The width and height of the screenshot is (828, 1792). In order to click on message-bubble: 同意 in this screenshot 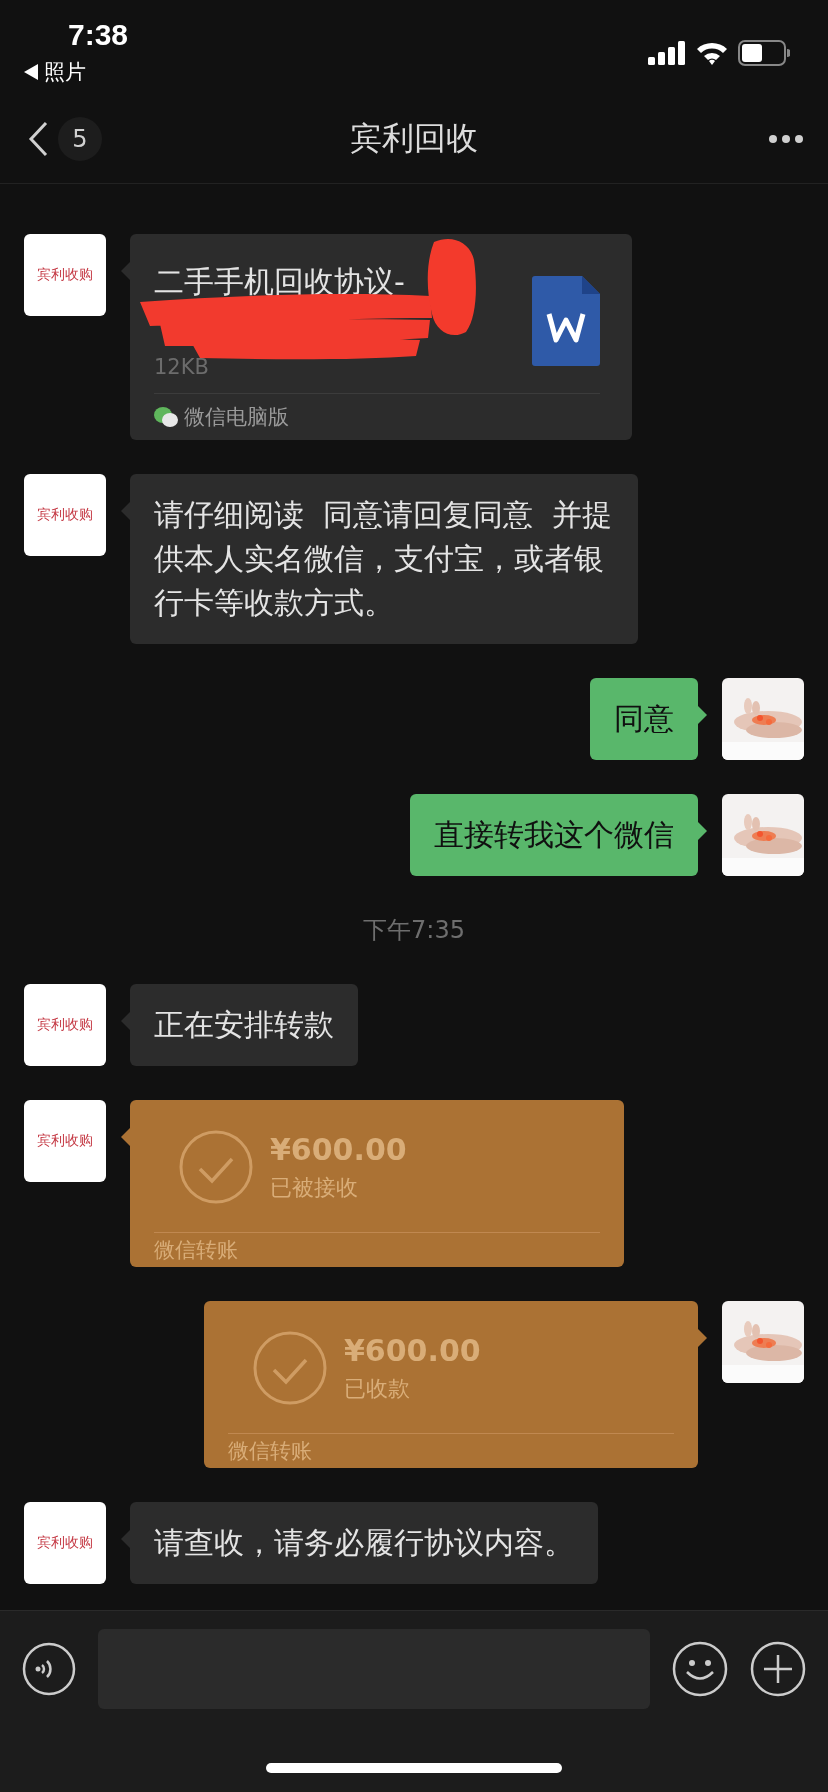, I will do `click(644, 719)`.